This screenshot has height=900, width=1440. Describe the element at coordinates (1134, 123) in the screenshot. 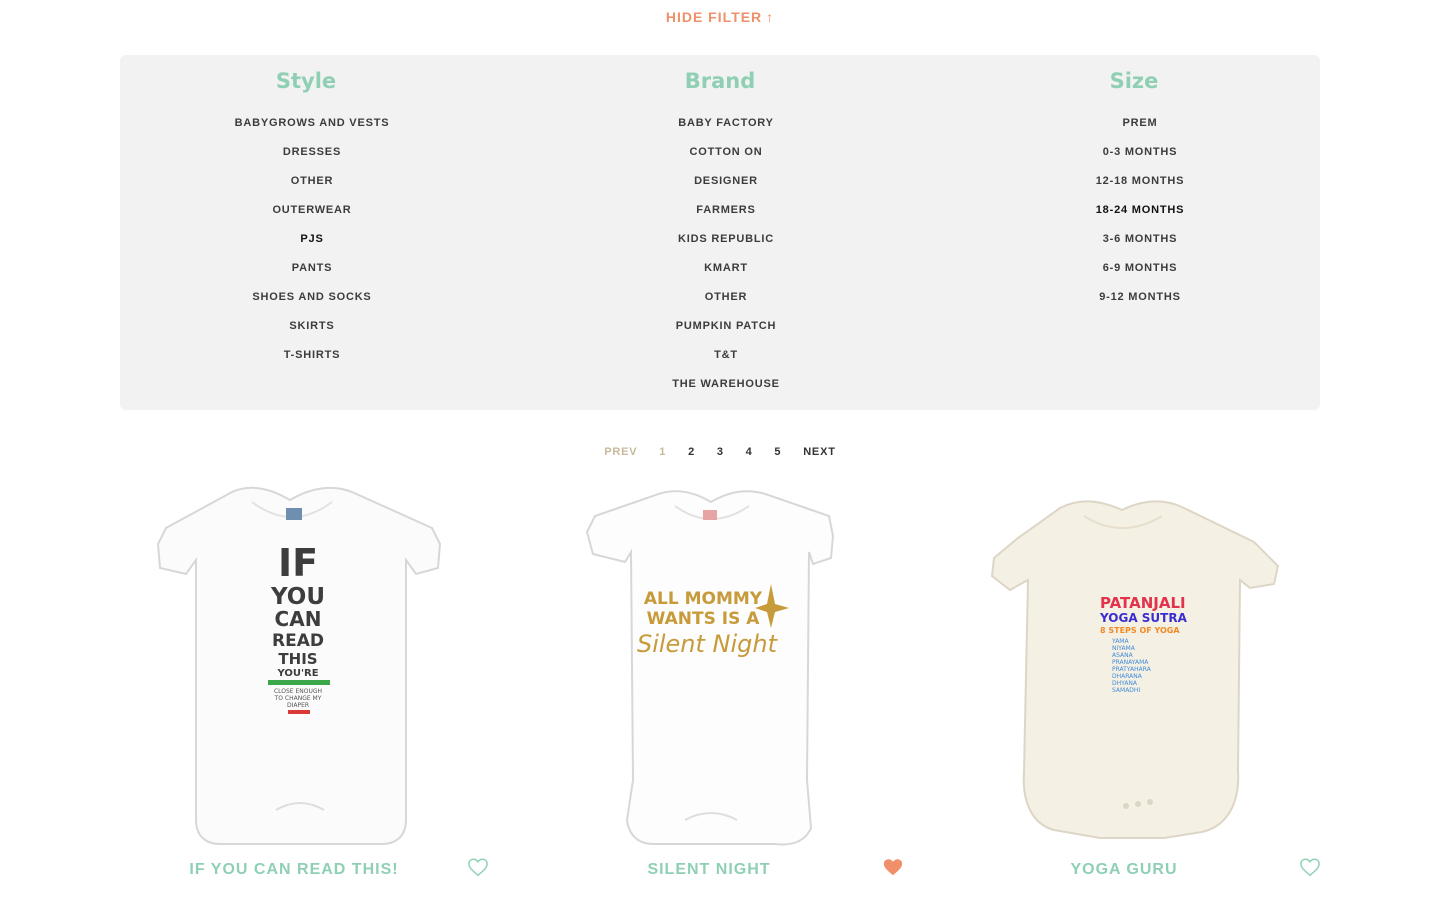

I see `size-option: PREM` at that location.